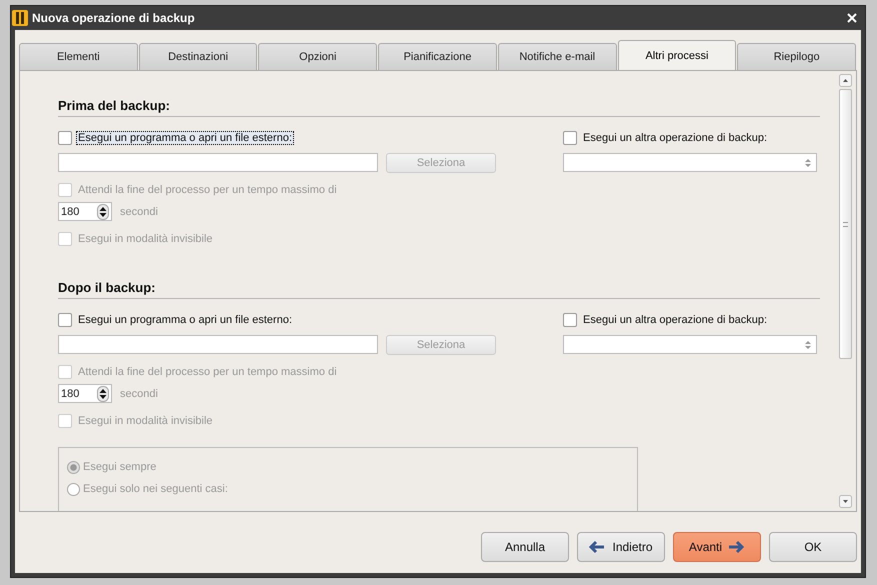  I want to click on scroll-down-icon, so click(845, 501).